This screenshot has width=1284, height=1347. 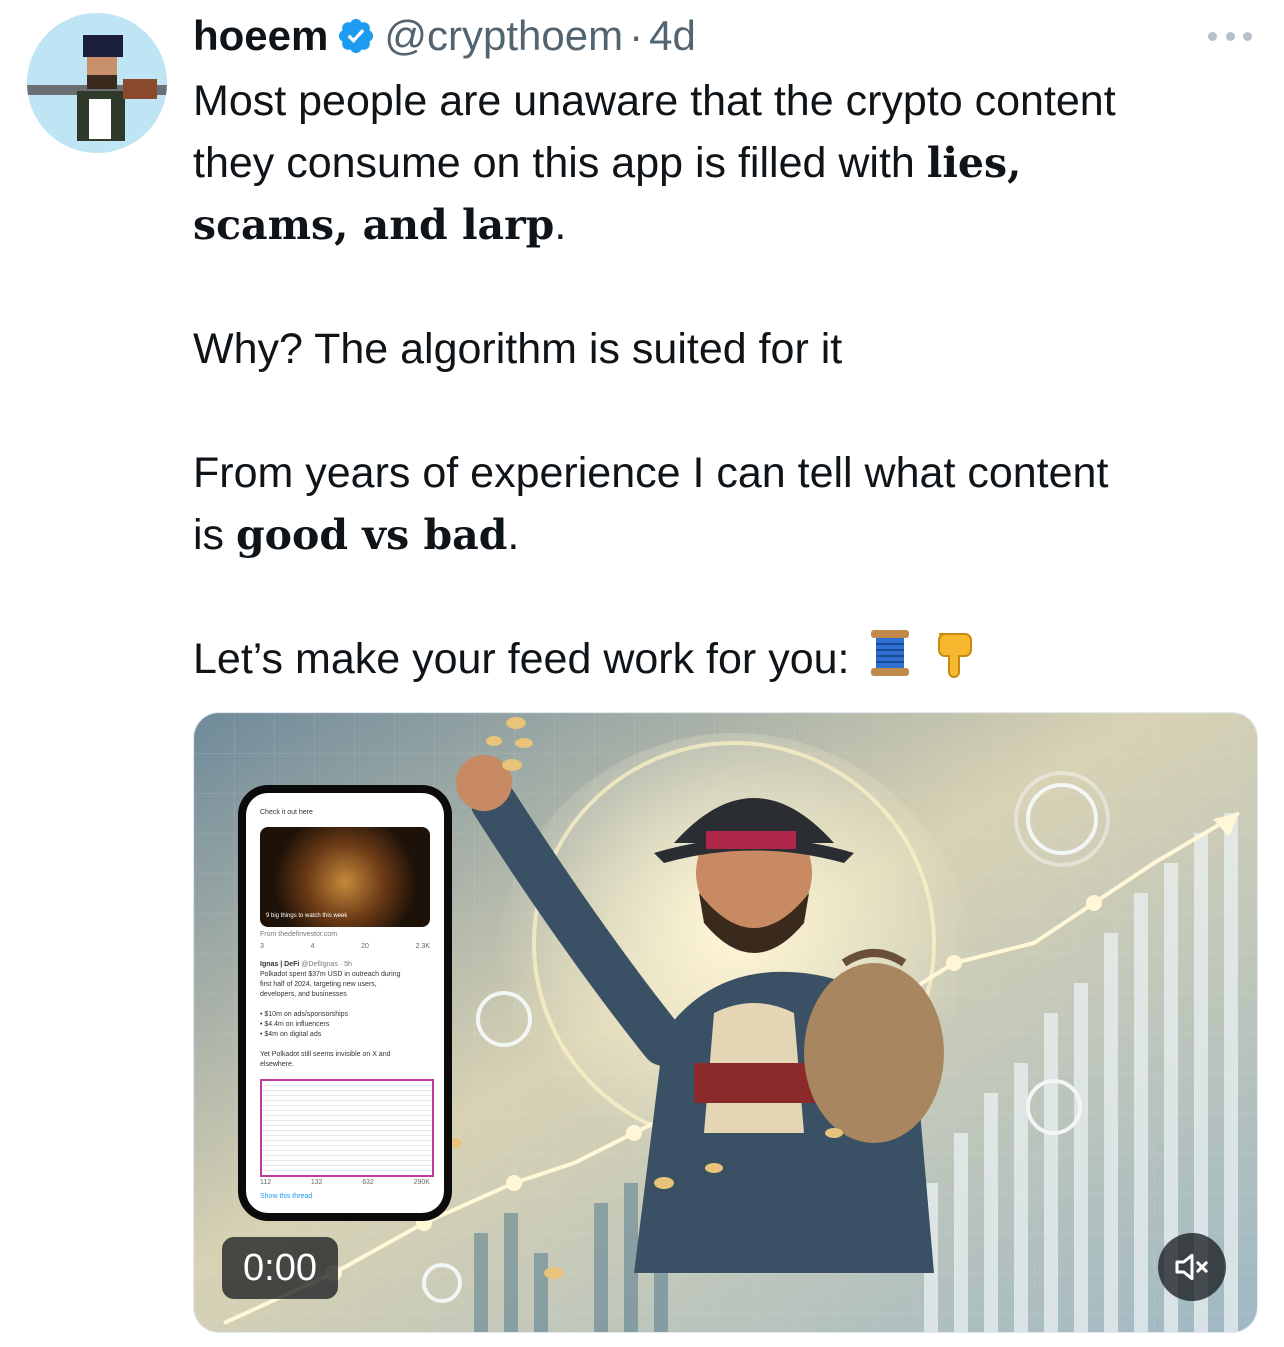 I want to click on phone-show-thread: Show this thread, so click(x=286, y=1196).